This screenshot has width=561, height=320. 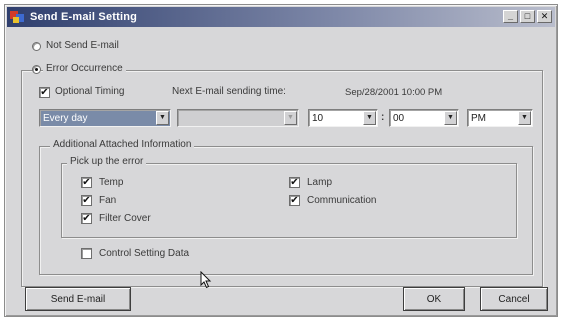 I want to click on send-email-button: Send E-mail, so click(x=78, y=299).